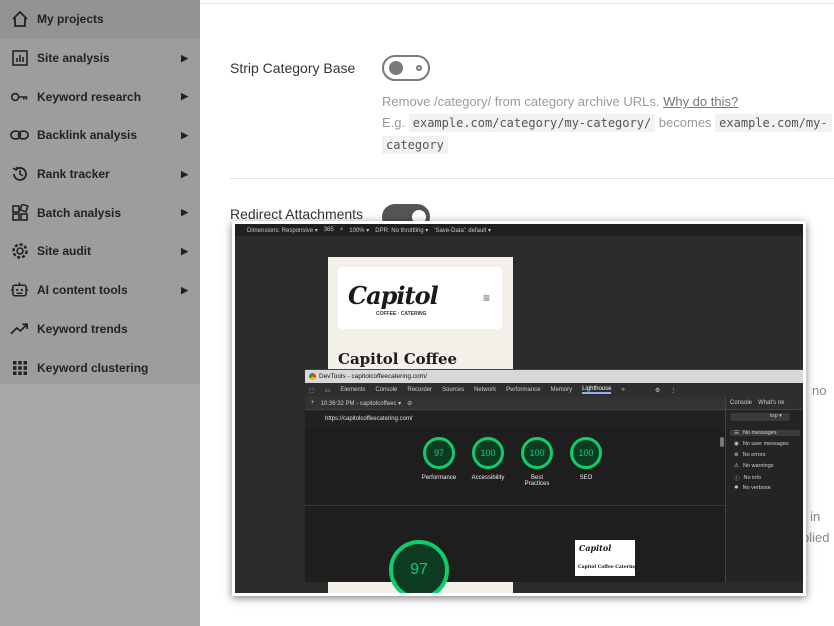 The height and width of the screenshot is (626, 834). What do you see at coordinates (606, 558) in the screenshot?
I see `page-thumbnail: Capitol Capitol Coffee Catering` at bounding box center [606, 558].